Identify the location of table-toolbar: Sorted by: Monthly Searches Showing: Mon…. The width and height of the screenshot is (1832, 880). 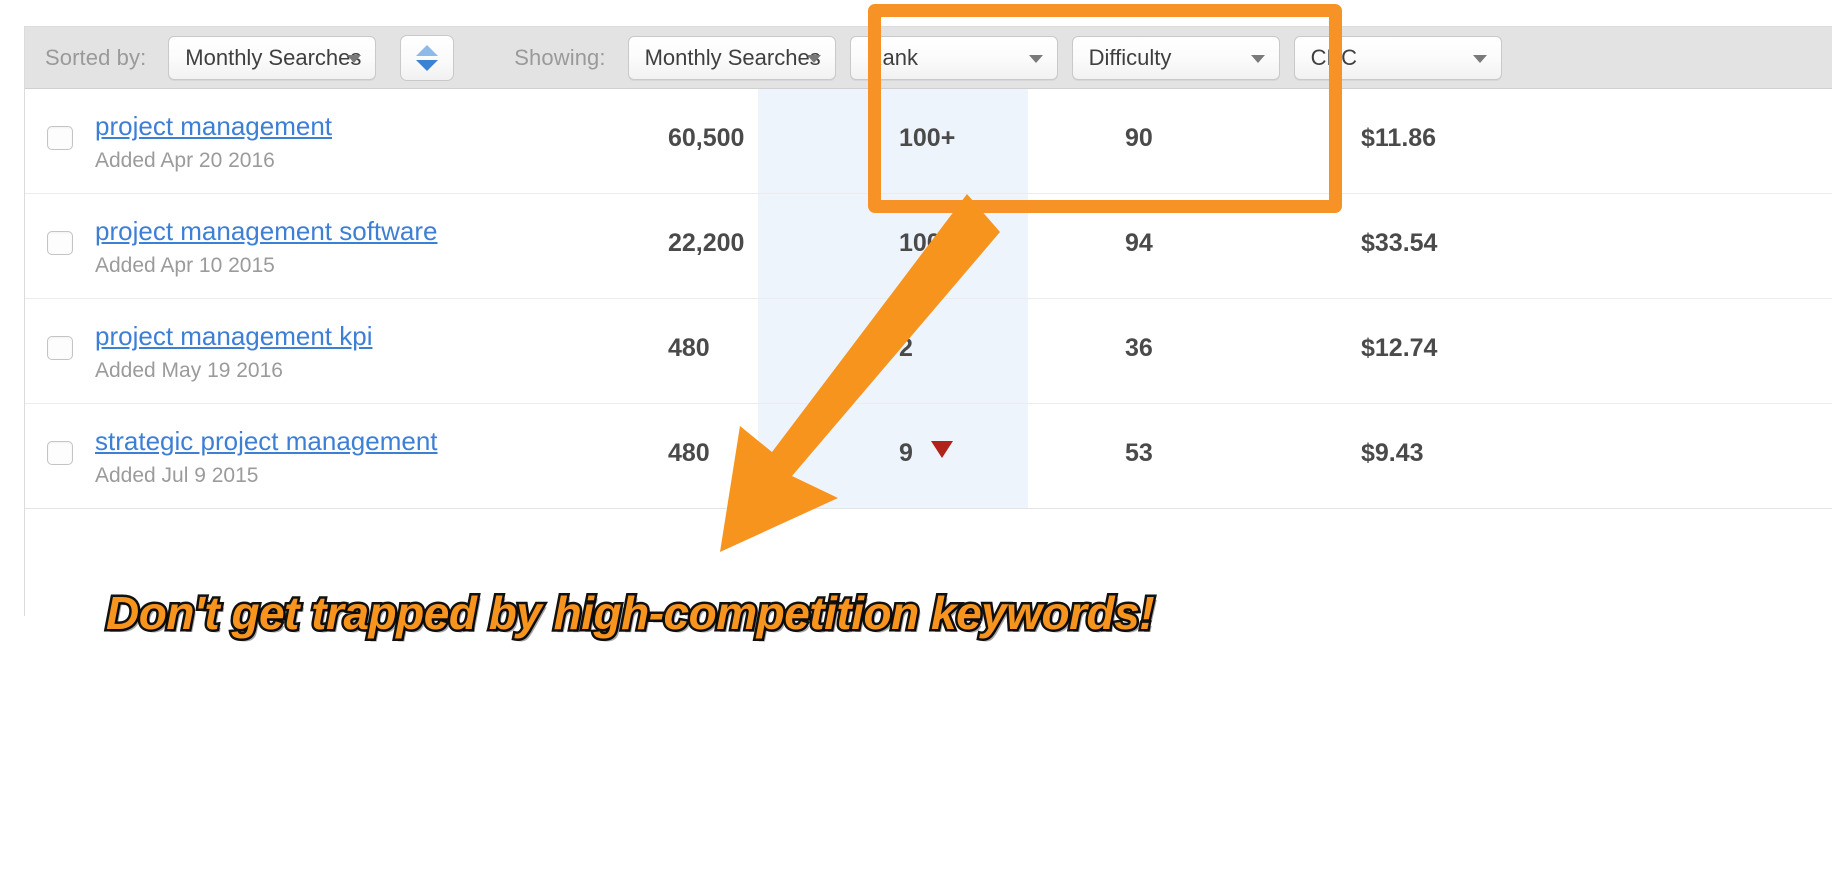
(928, 58).